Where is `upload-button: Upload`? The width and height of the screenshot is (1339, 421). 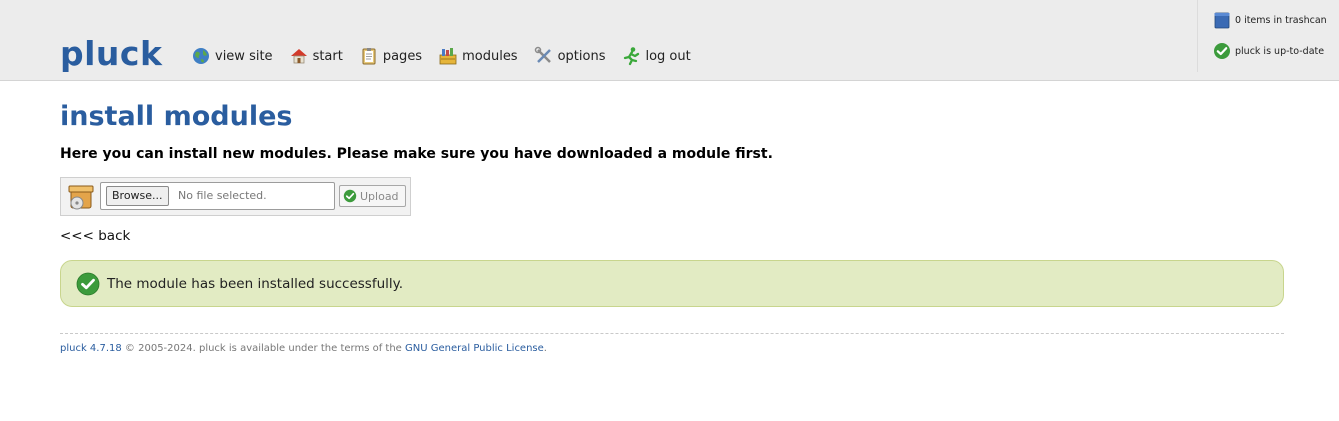
upload-button: Upload is located at coordinates (372, 196).